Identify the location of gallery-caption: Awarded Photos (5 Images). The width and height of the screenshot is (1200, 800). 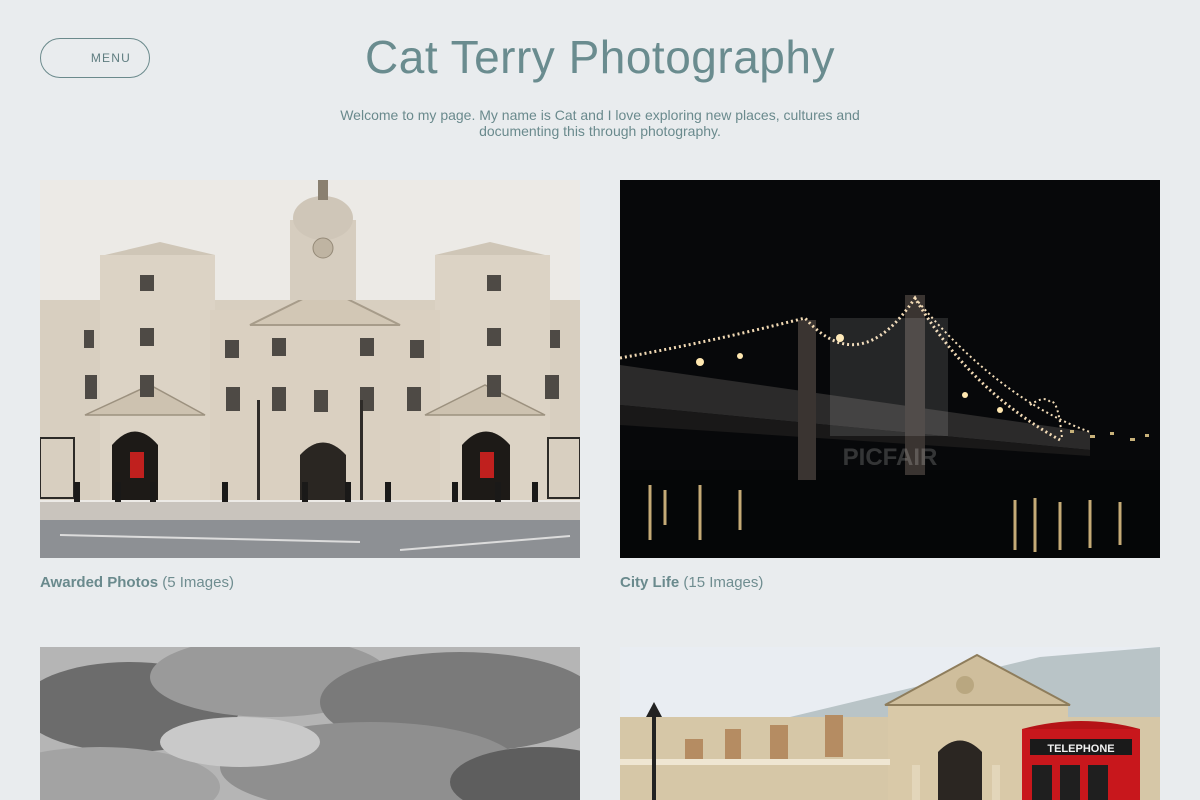
(310, 582).